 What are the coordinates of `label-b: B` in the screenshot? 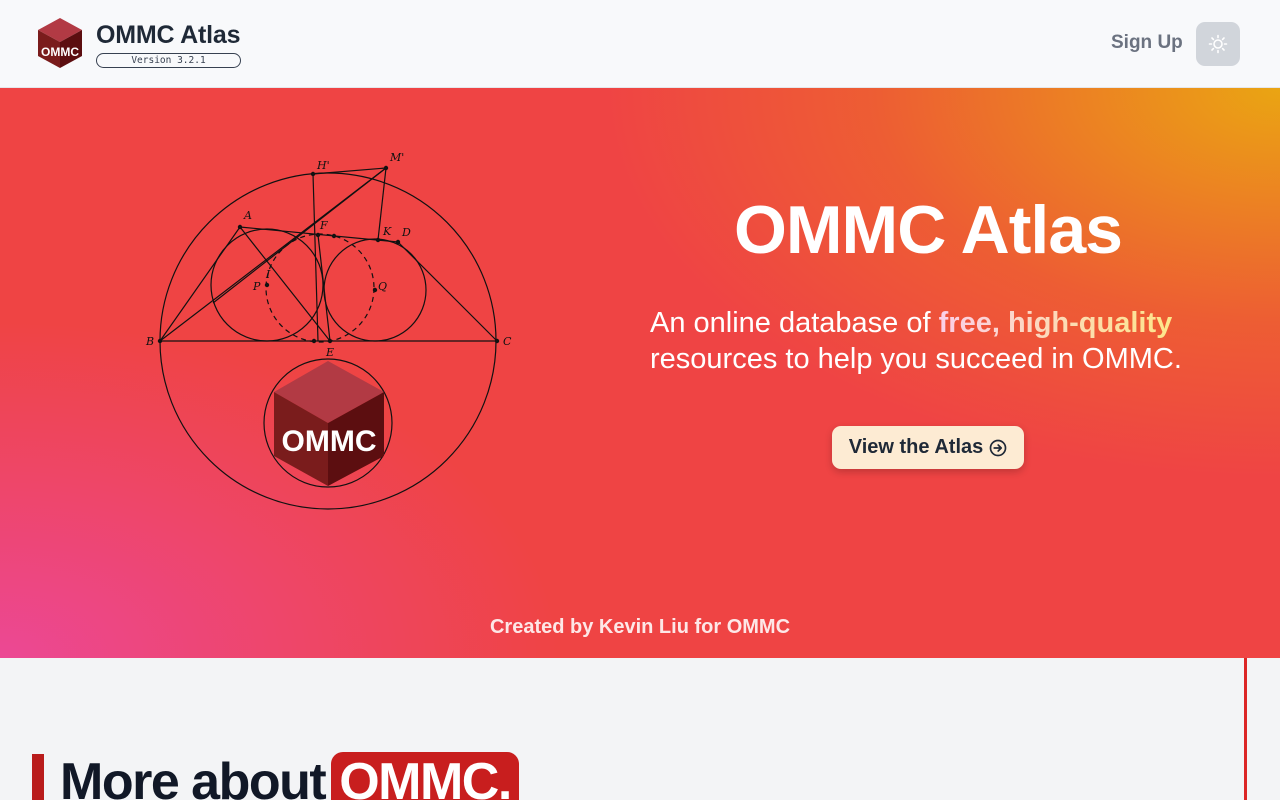 It's located at (149, 341).